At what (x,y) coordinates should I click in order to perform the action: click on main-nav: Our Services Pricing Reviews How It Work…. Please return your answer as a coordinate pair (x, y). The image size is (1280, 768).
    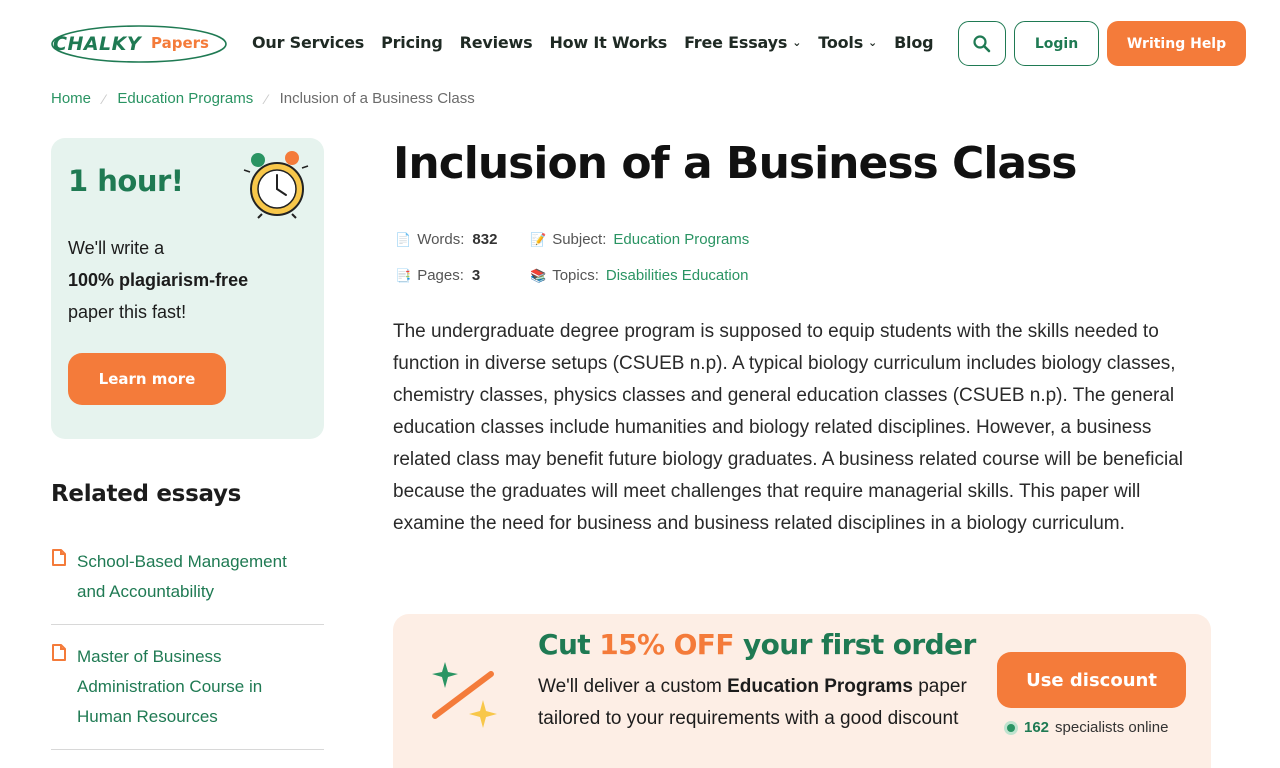
    Looking at the image, I should click on (601, 42).